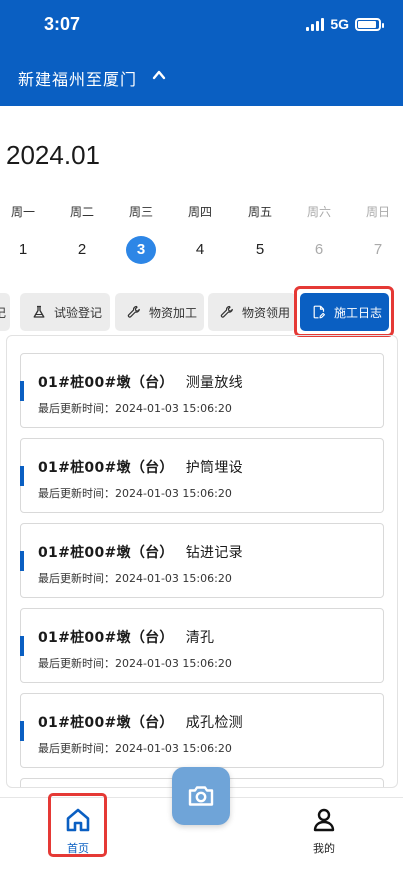  Describe the element at coordinates (23, 250) in the screenshot. I see `day-number: 1` at that location.